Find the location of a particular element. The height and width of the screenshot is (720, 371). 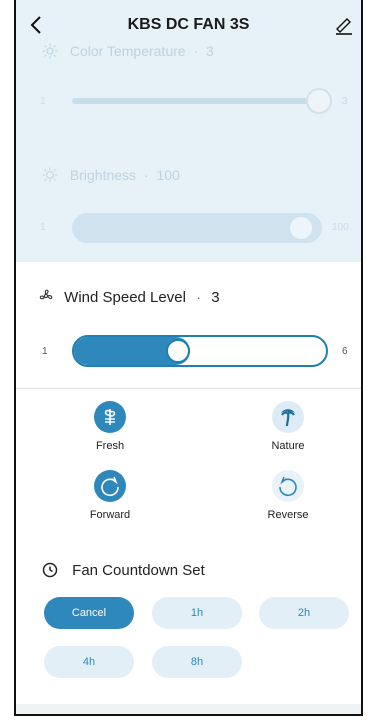

countdown-cancel-button: Cancel is located at coordinates (89, 613).